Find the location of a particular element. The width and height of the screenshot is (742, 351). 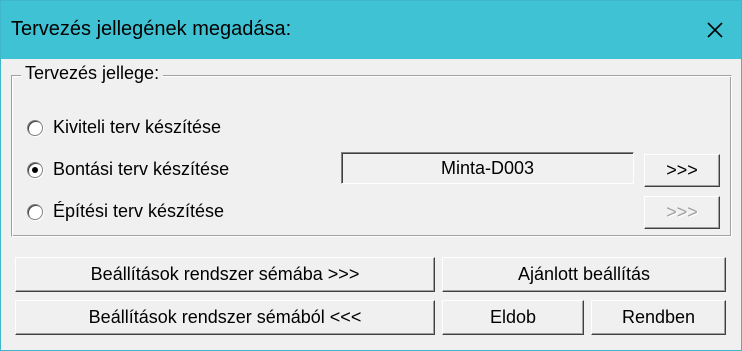

discard-button: Eldob is located at coordinates (513, 317).